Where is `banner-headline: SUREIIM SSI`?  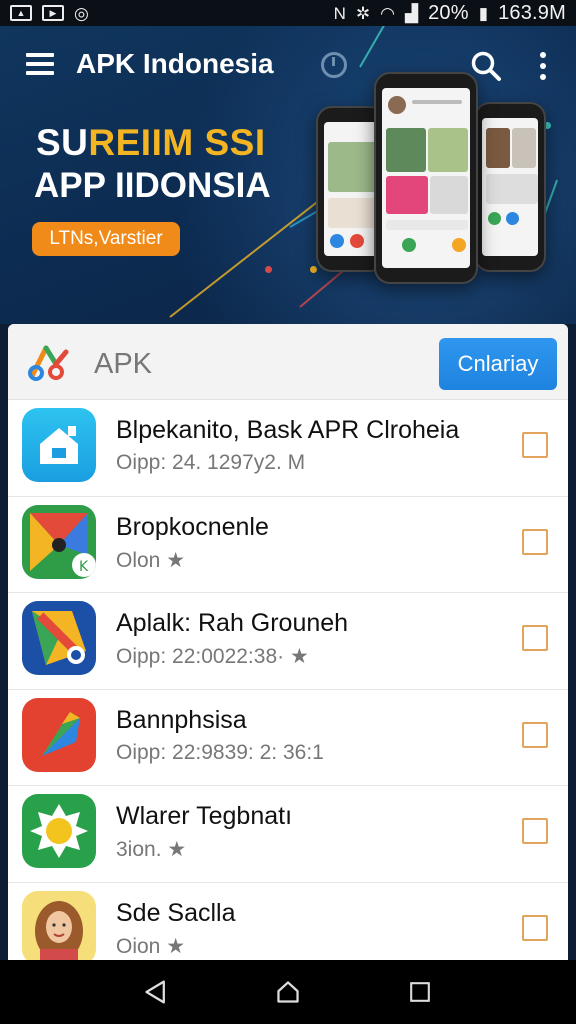 banner-headline: SUREIIM SSI is located at coordinates (151, 142).